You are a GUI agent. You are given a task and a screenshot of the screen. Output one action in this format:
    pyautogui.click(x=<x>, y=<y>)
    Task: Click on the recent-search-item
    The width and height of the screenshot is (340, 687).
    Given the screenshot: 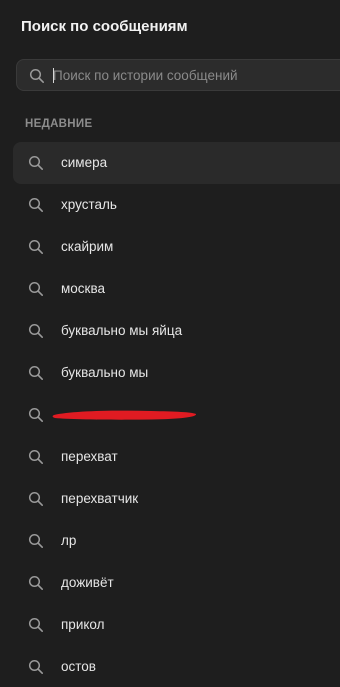 What is the action you would take?
    pyautogui.click(x=176, y=415)
    